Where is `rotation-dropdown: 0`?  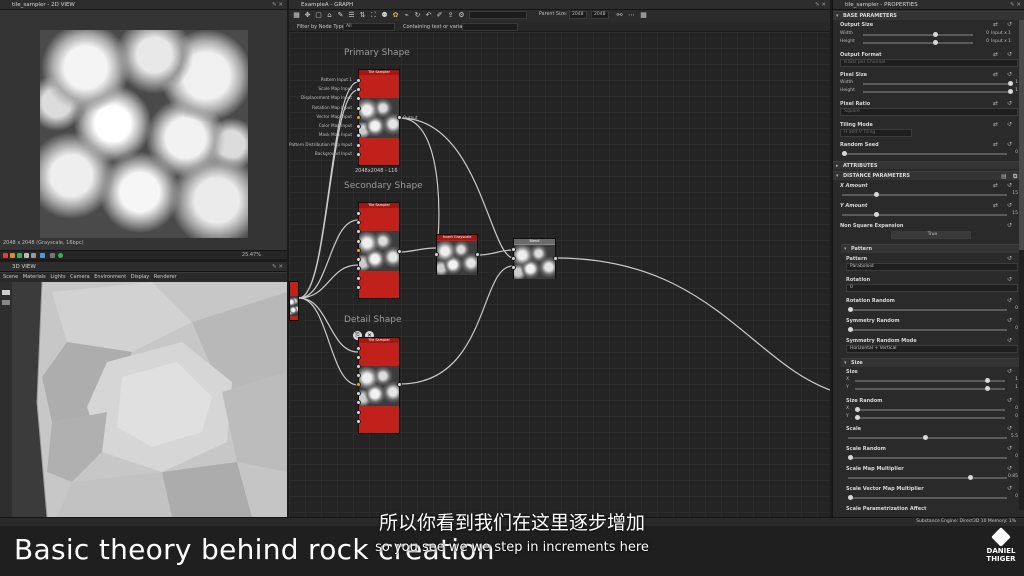
rotation-dropdown: 0 is located at coordinates (932, 288).